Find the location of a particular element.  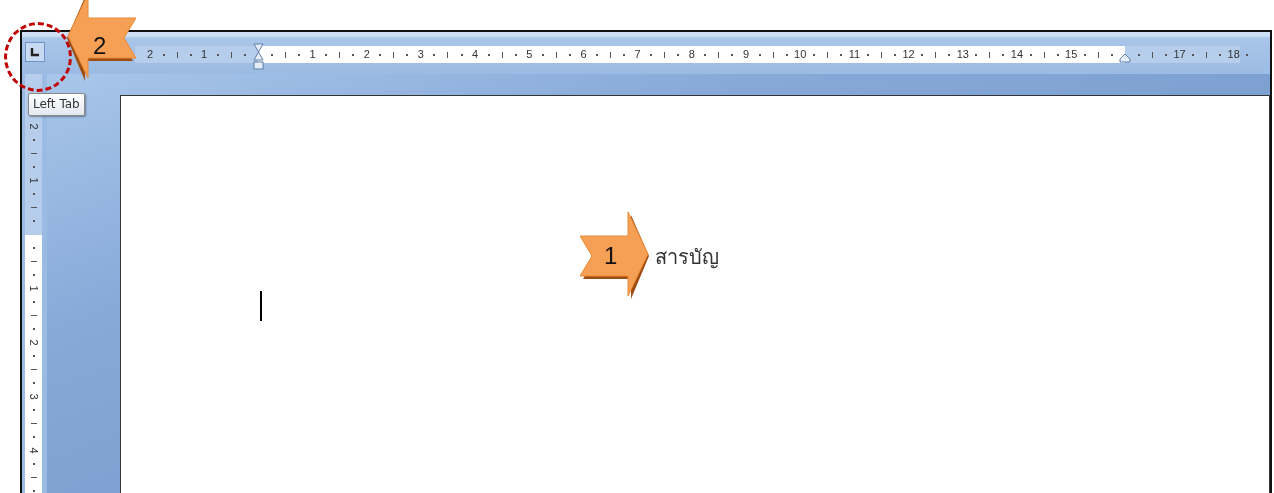

ruler-number: 14 is located at coordinates (1017, 54).